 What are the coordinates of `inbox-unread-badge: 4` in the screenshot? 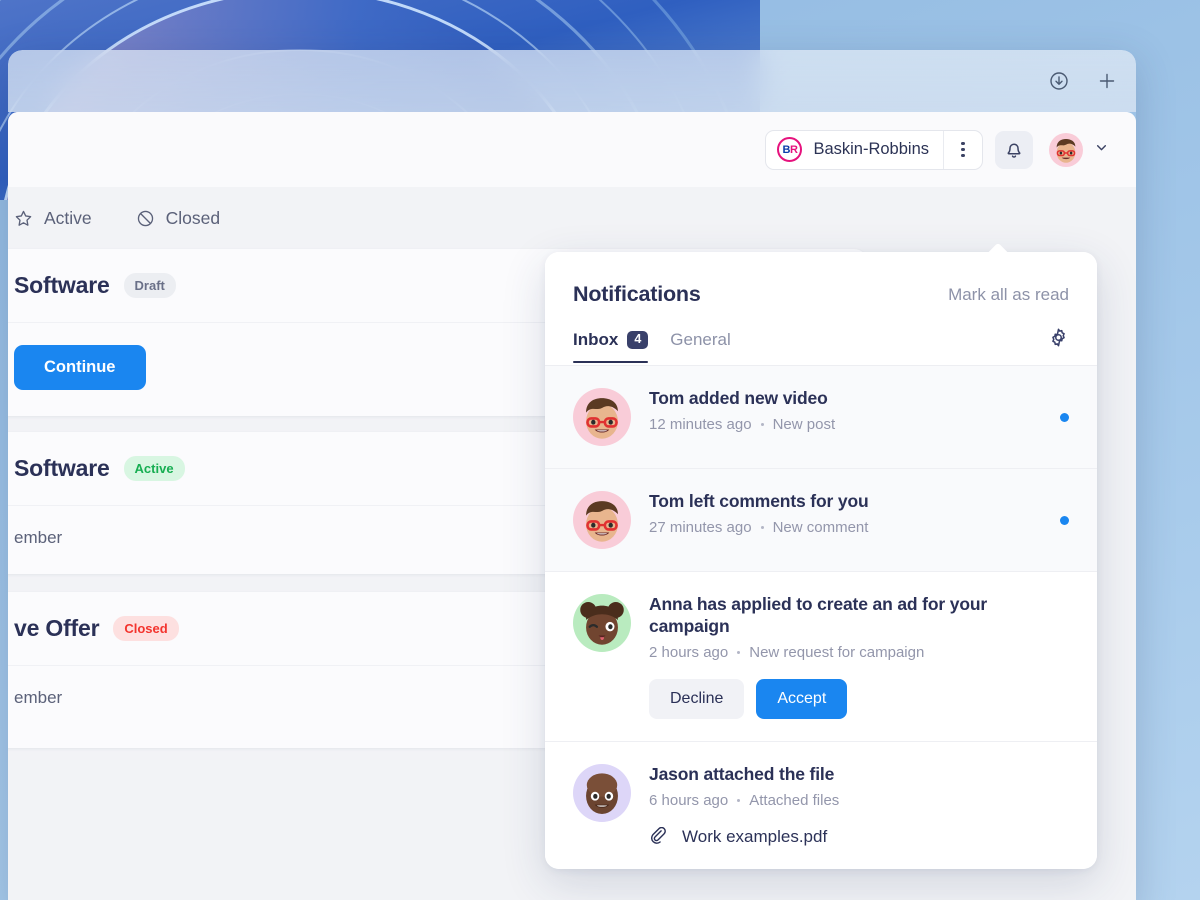 It's located at (638, 340).